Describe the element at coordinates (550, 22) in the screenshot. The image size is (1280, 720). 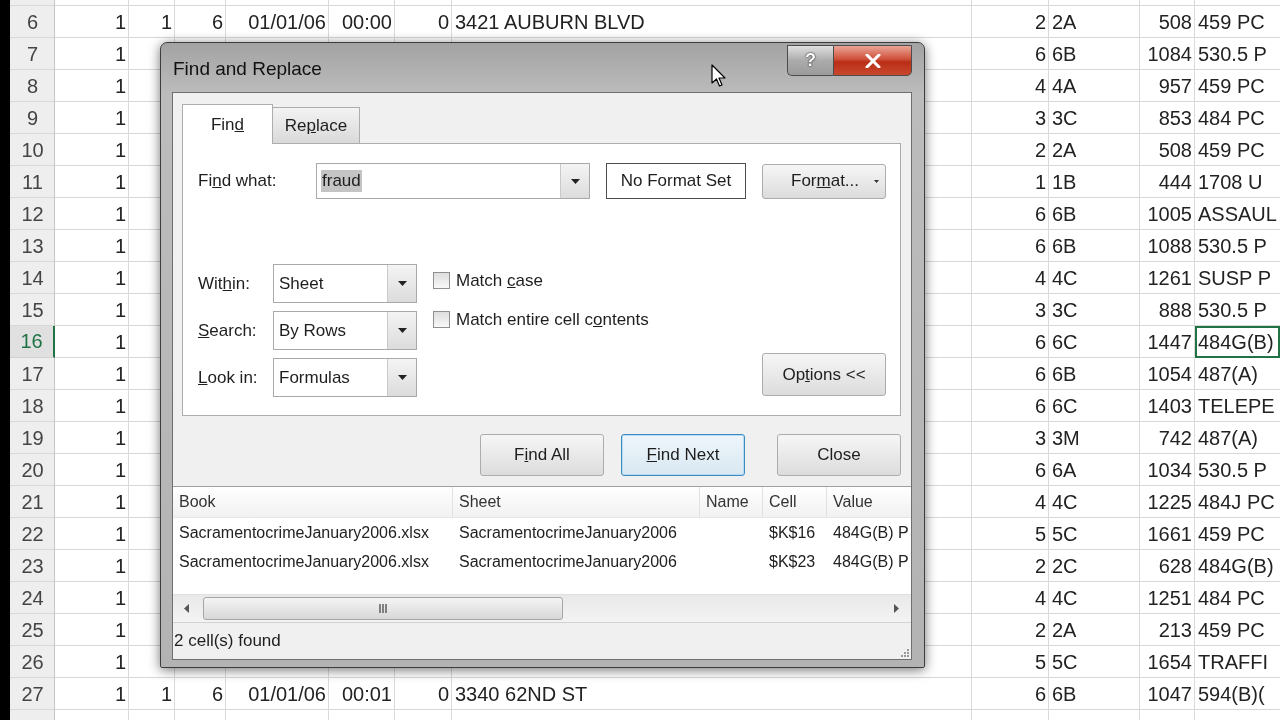
I see `sheet-cell-text: 3421 AUBURN BLVD` at that location.